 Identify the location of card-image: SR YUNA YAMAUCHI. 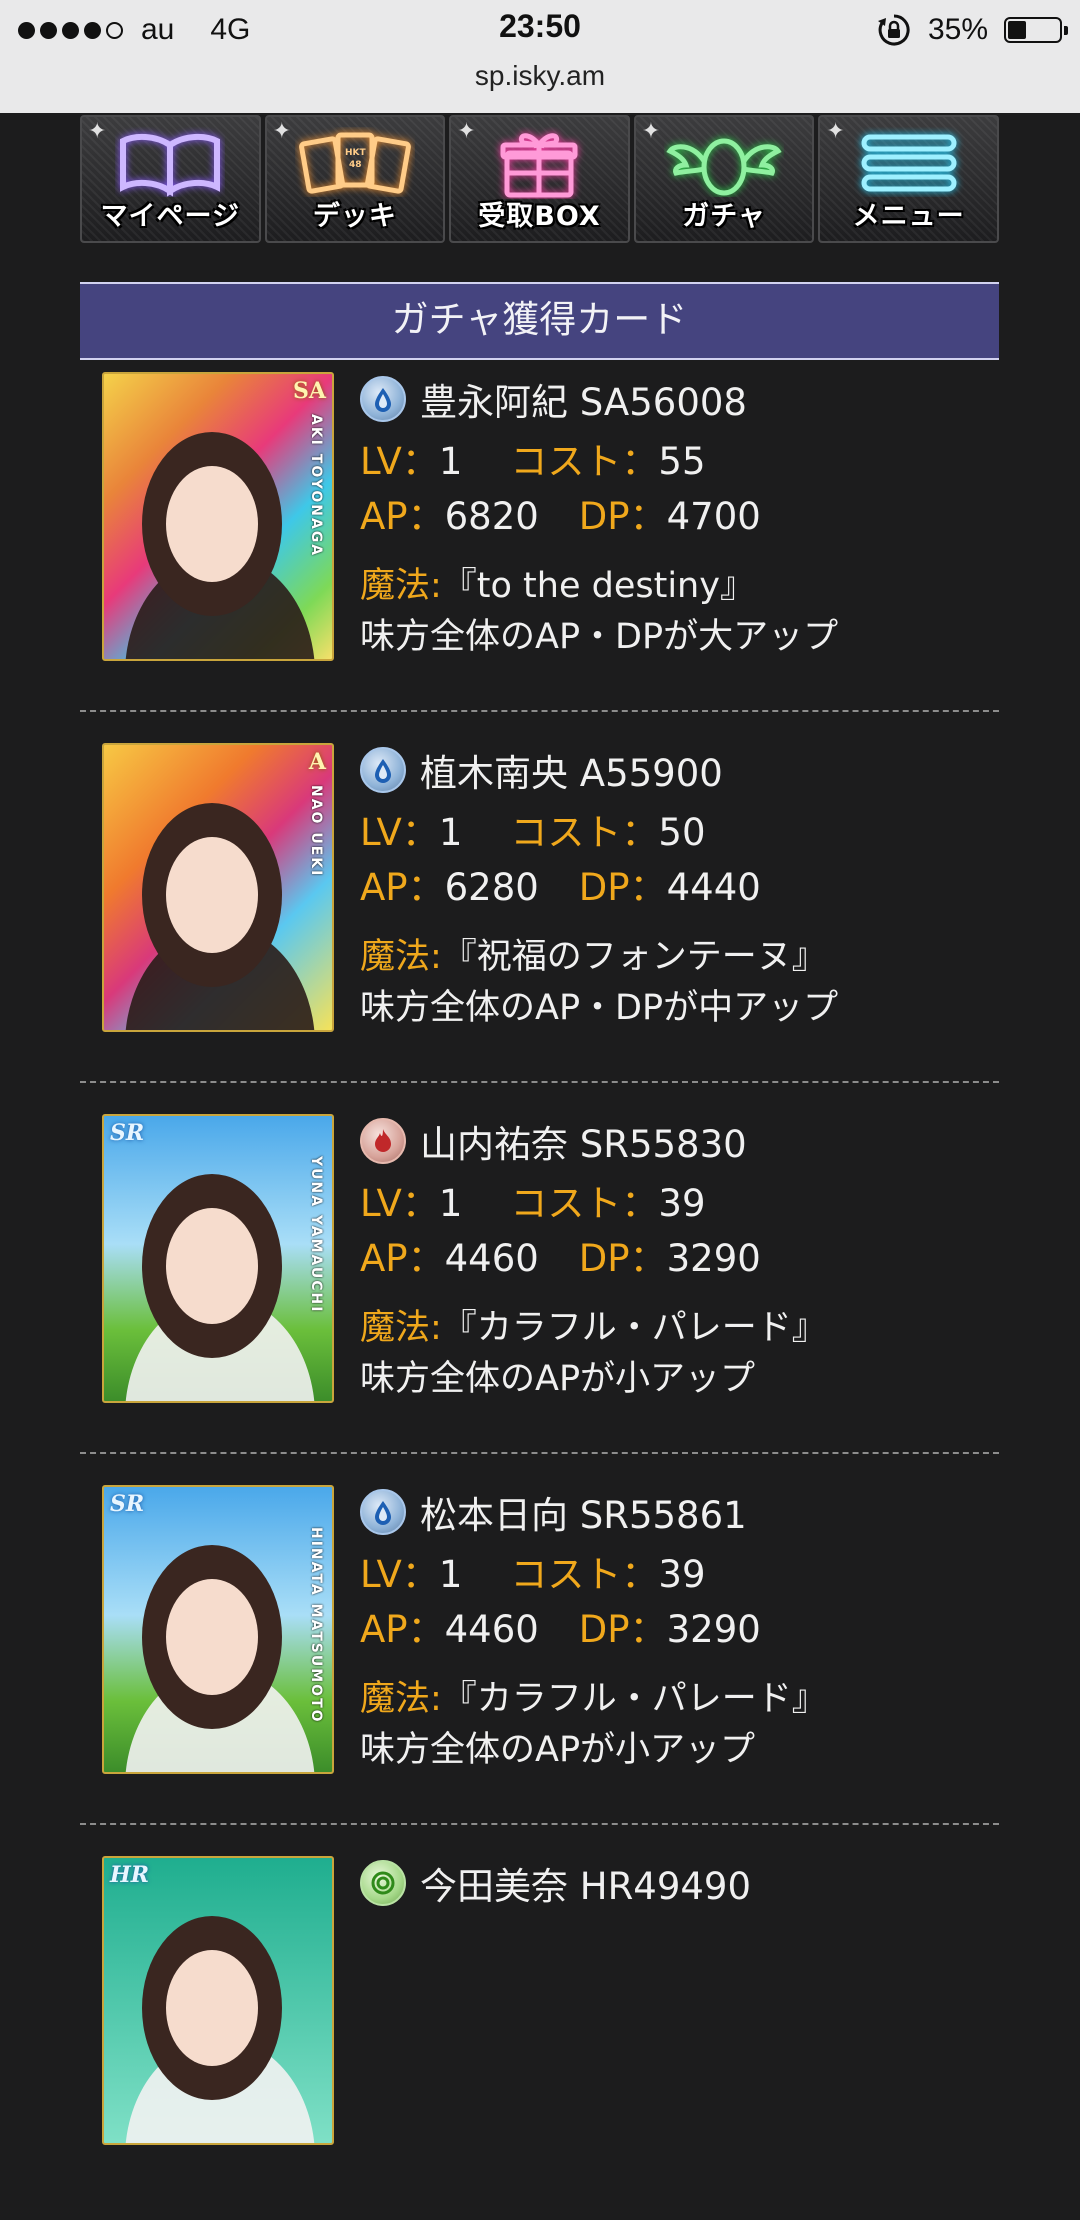
(218, 1258).